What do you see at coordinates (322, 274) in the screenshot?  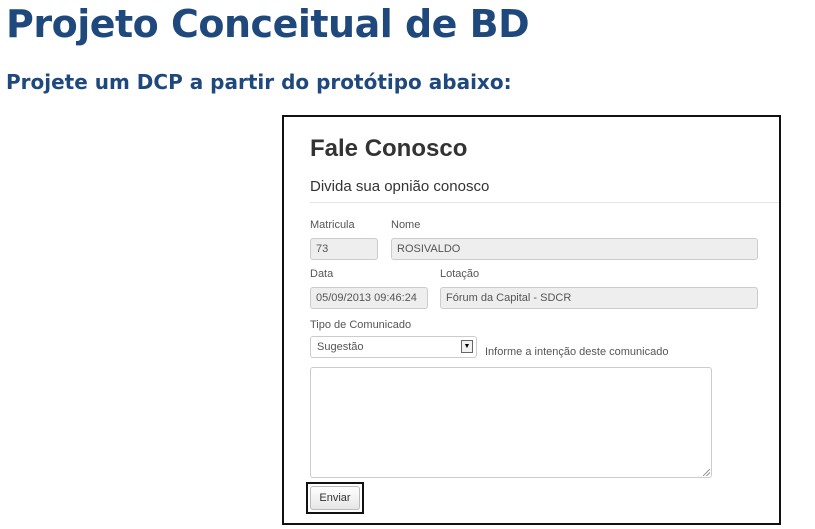 I see `data-label: Data` at bounding box center [322, 274].